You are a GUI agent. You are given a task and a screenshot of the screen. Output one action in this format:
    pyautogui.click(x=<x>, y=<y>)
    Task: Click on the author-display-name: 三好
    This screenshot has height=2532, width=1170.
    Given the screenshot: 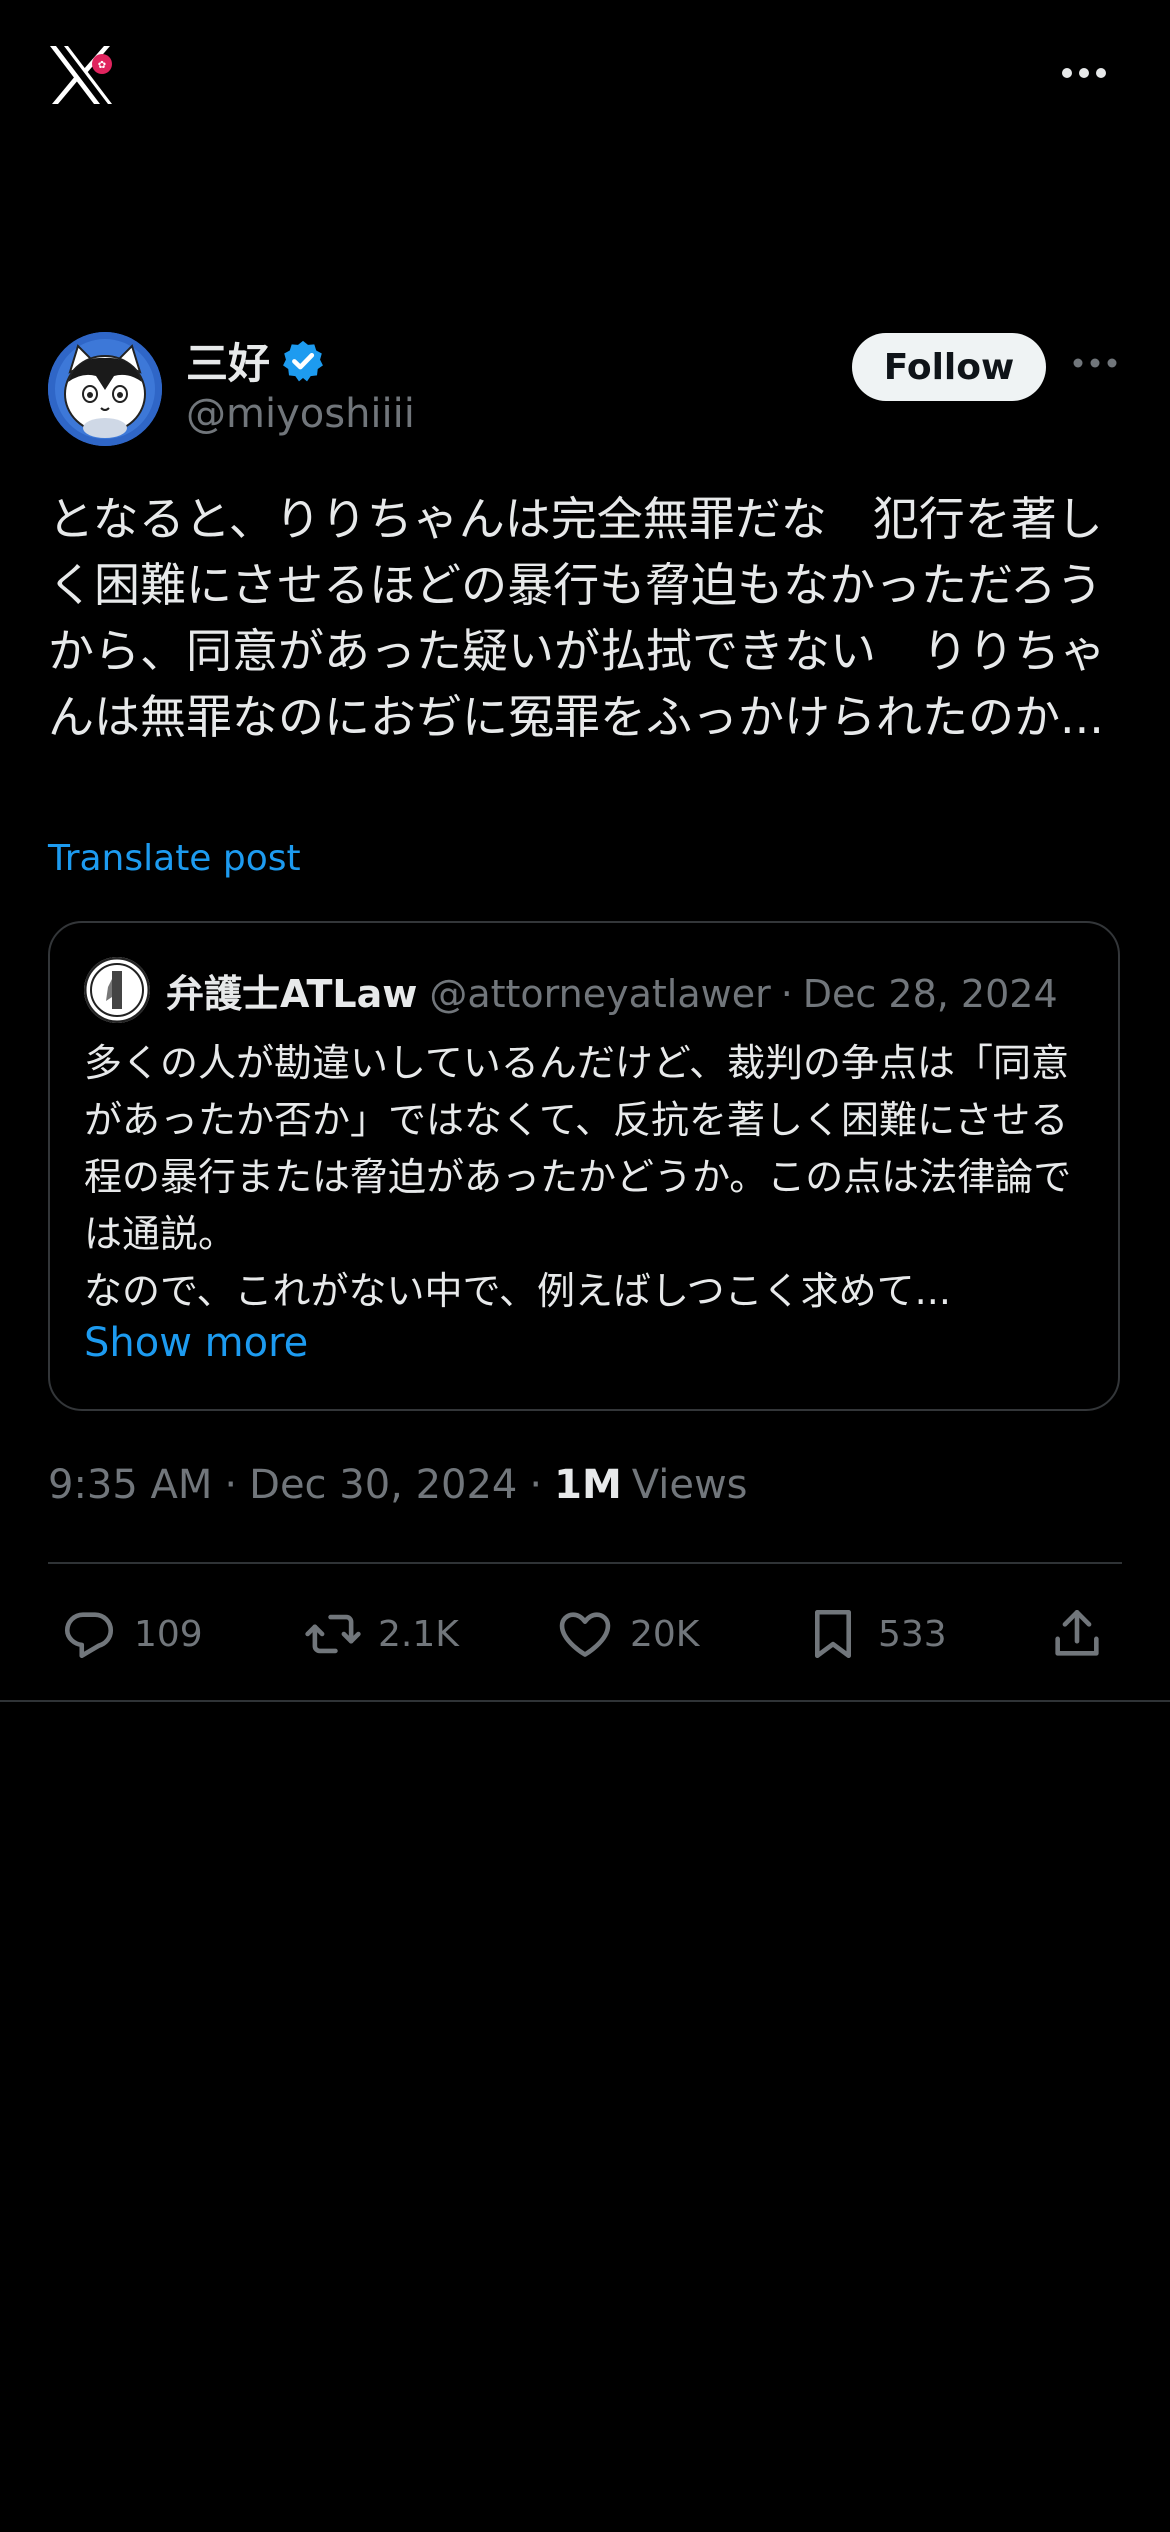 What is the action you would take?
    pyautogui.click(x=228, y=360)
    